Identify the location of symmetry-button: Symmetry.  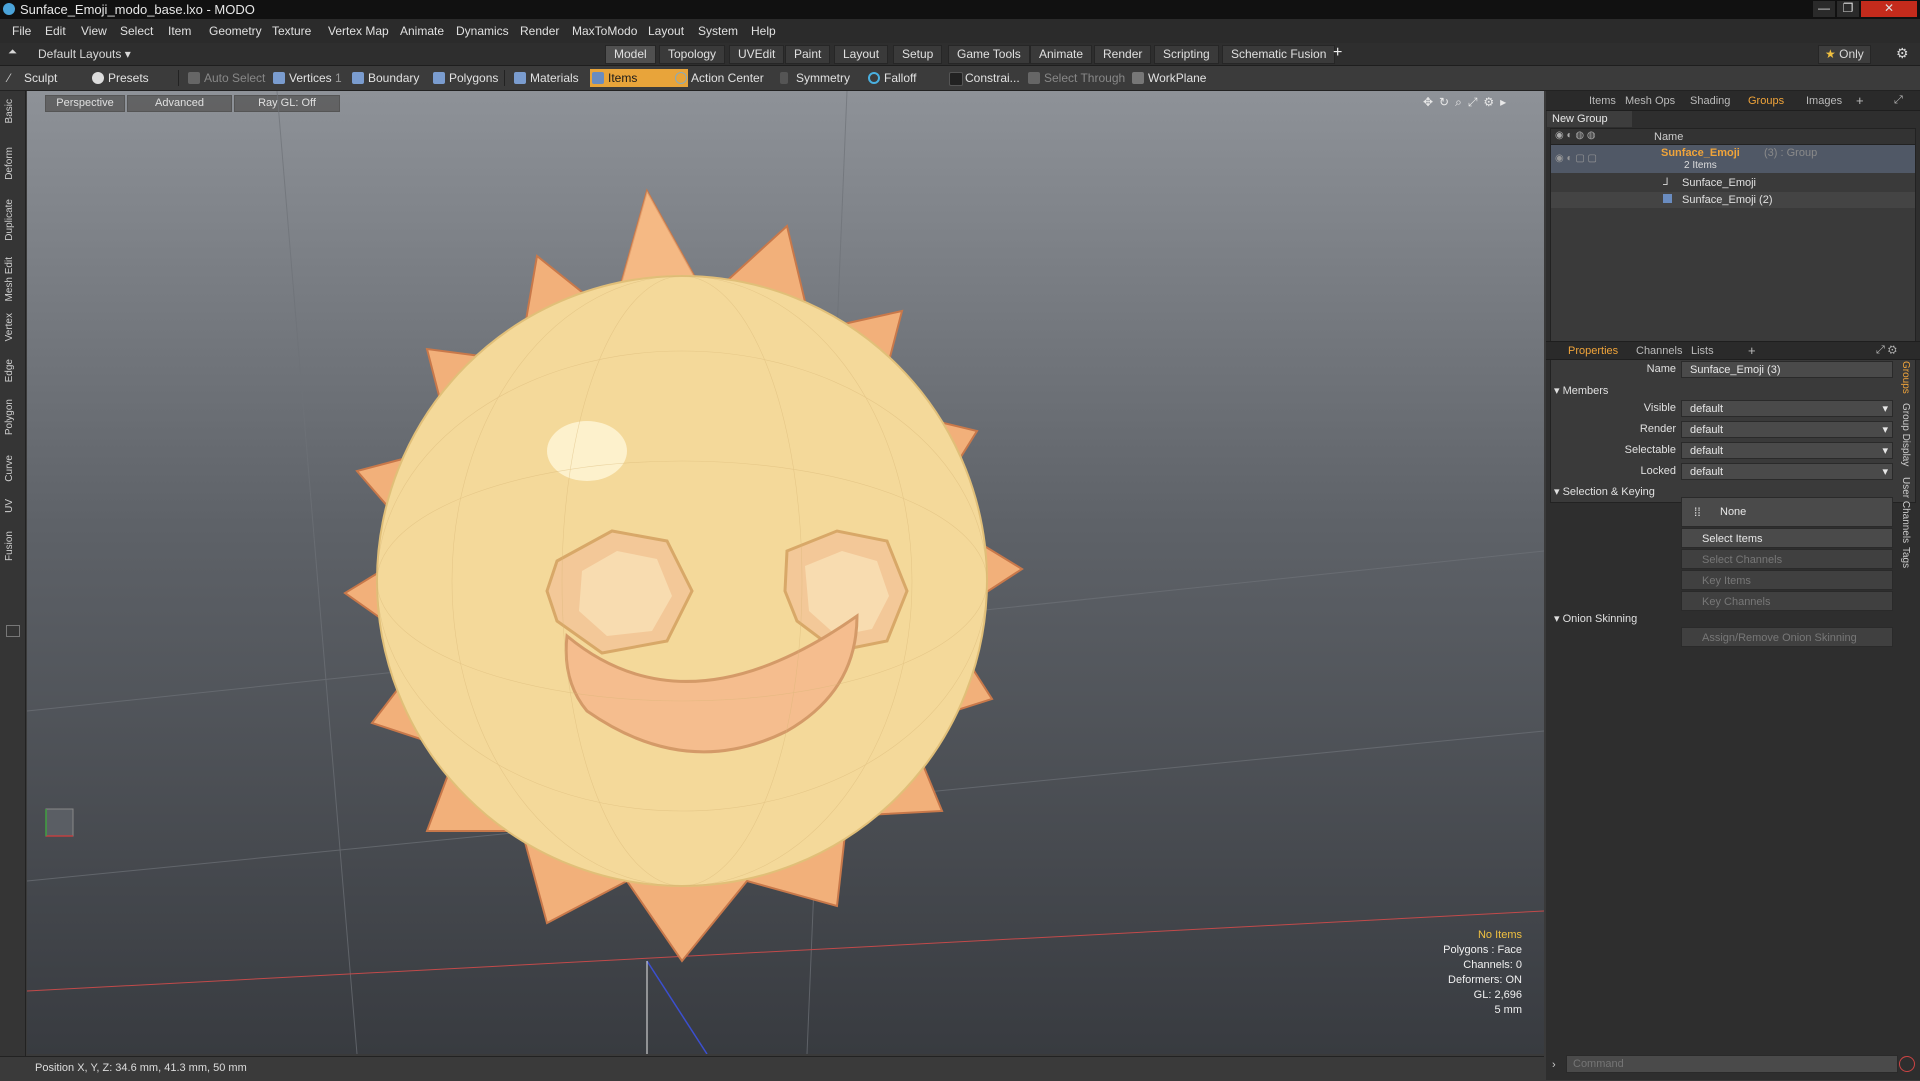
(814, 78).